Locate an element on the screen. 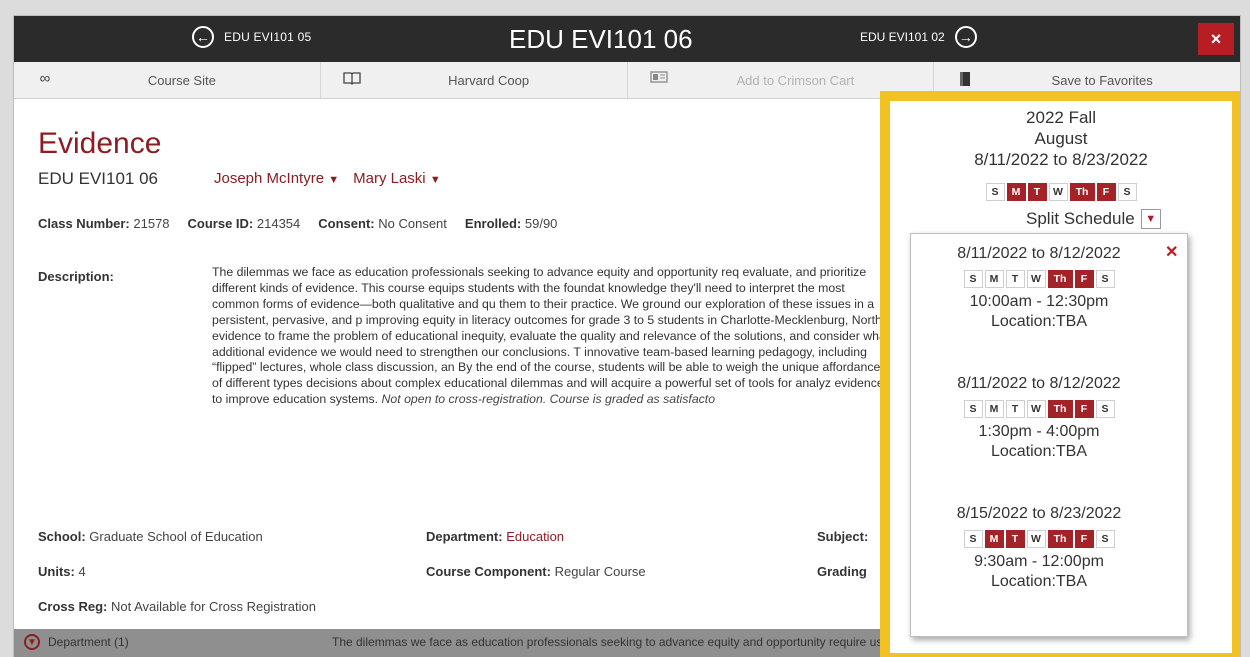  term-days: S M T W Th F S is located at coordinates (1061, 192).